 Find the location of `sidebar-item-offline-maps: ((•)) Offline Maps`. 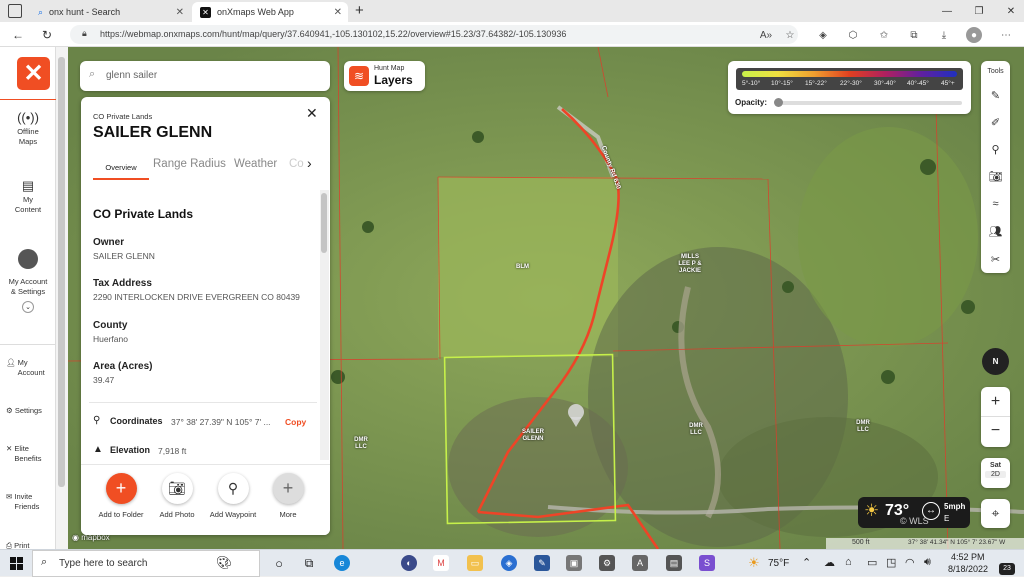

sidebar-item-offline-maps: ((•)) Offline Maps is located at coordinates (28, 129).